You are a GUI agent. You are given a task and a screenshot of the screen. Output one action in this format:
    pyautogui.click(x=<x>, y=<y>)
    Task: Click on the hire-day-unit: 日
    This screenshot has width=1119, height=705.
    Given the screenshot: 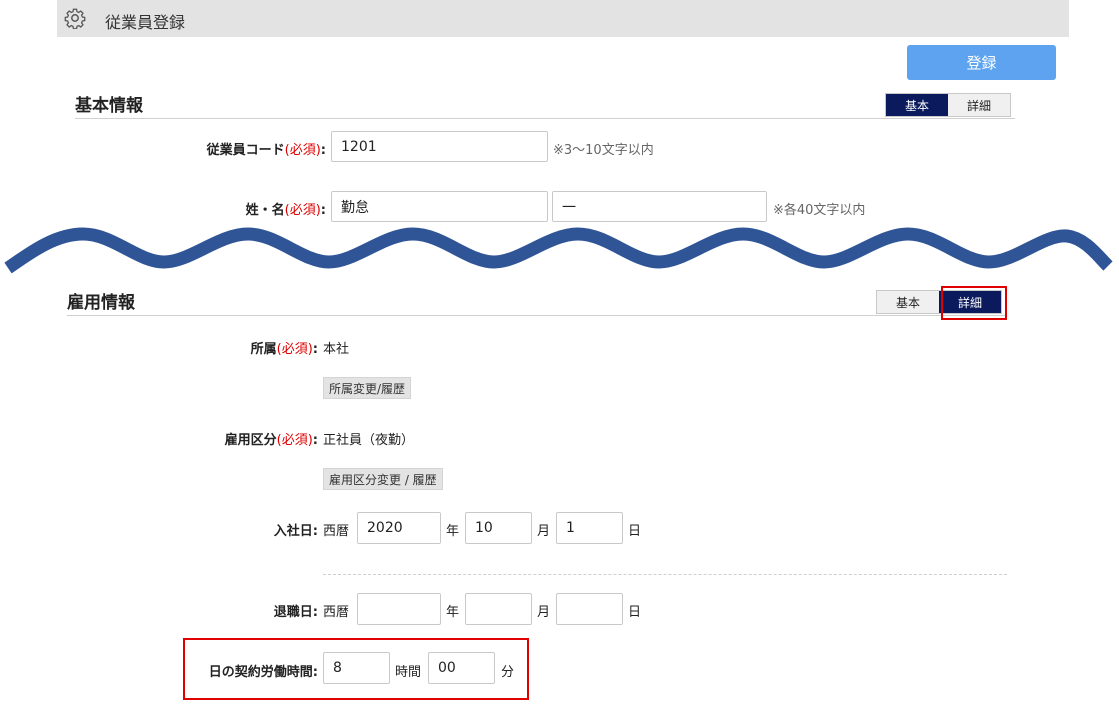 What is the action you would take?
    pyautogui.click(x=635, y=531)
    